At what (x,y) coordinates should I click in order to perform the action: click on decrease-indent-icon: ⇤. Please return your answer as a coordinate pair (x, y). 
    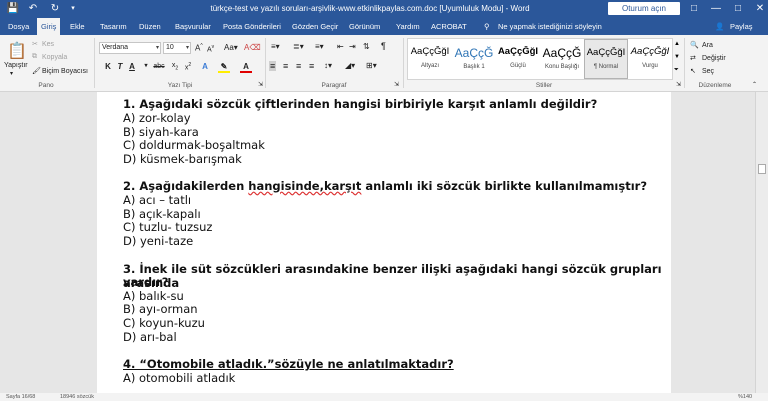
    Looking at the image, I should click on (340, 46).